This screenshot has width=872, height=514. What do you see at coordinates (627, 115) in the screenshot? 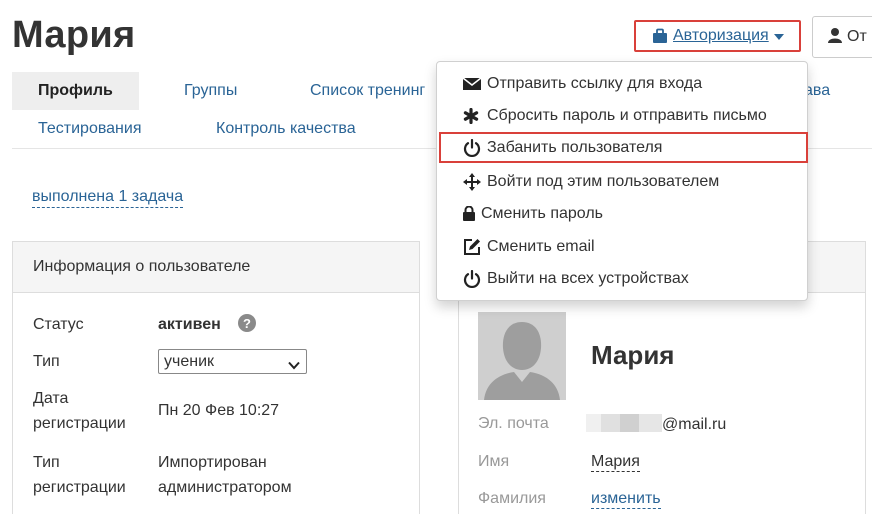
I see `menu-item-label: Сбросить пароль и отправить письмо` at bounding box center [627, 115].